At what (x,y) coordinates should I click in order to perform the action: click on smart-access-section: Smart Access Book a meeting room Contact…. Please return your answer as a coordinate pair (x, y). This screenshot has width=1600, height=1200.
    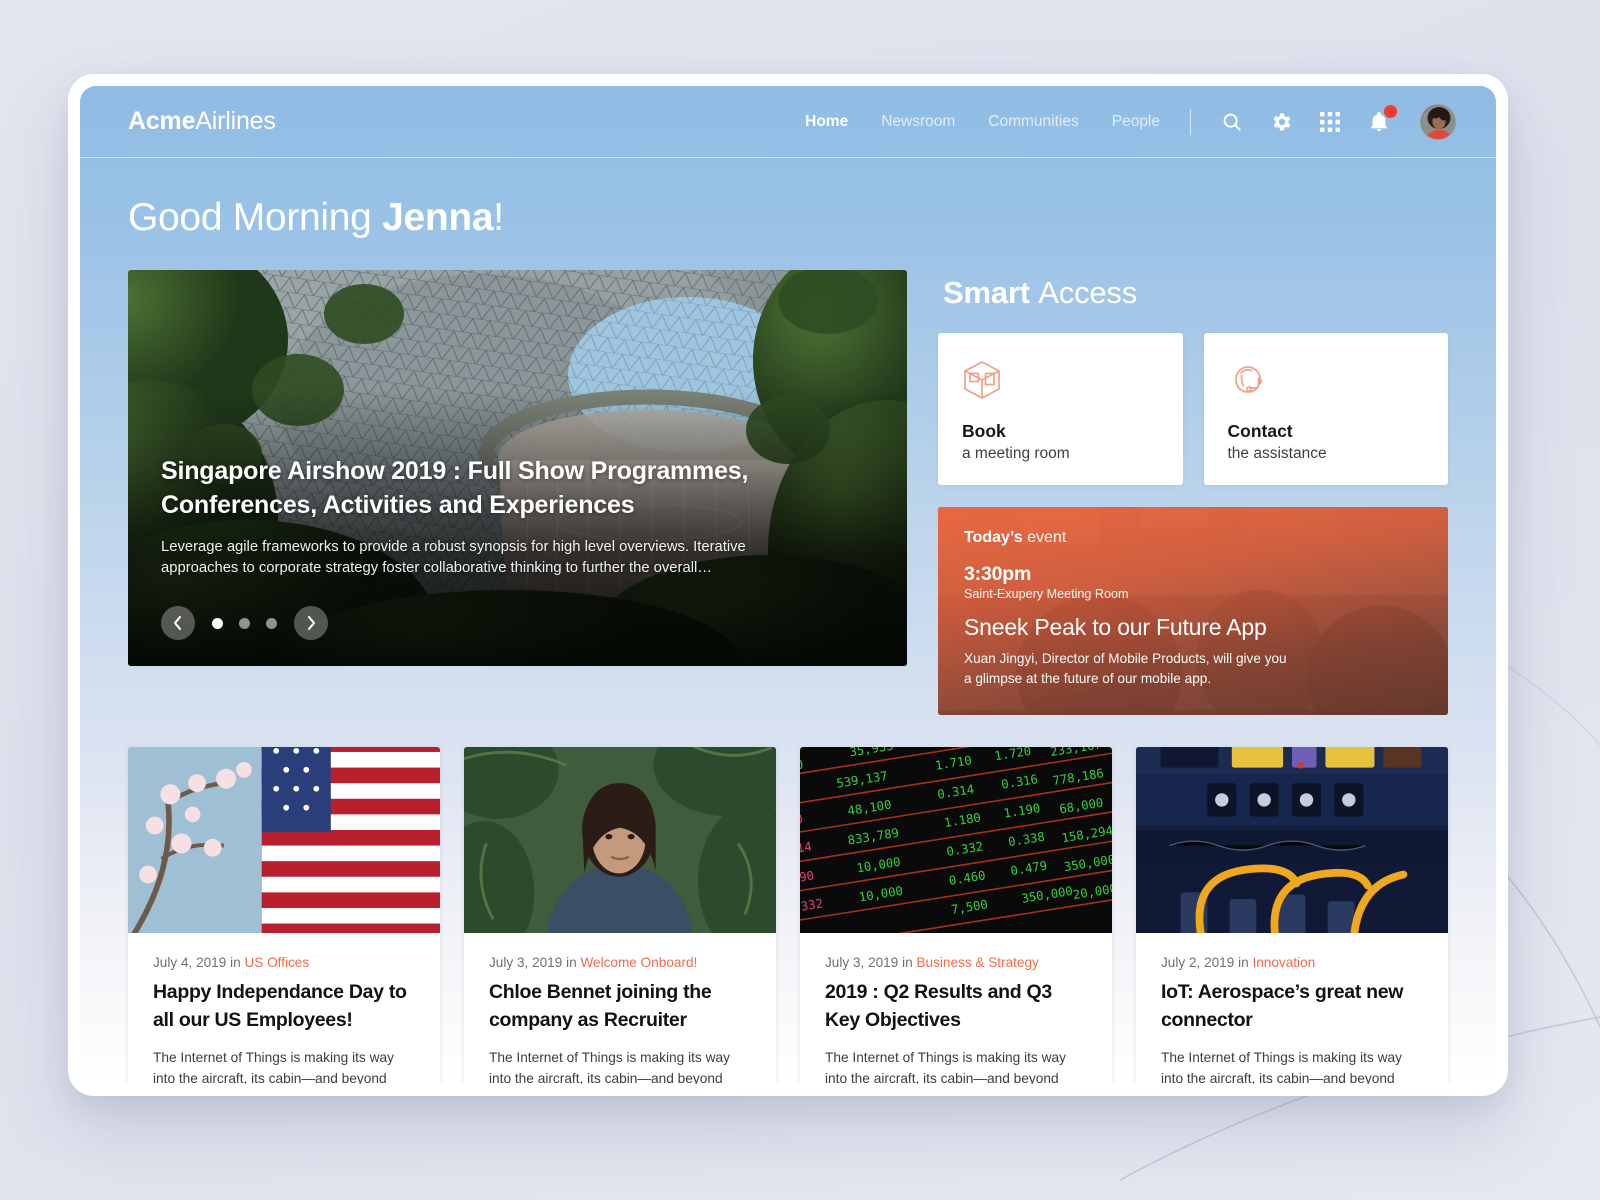
    Looking at the image, I should click on (1193, 492).